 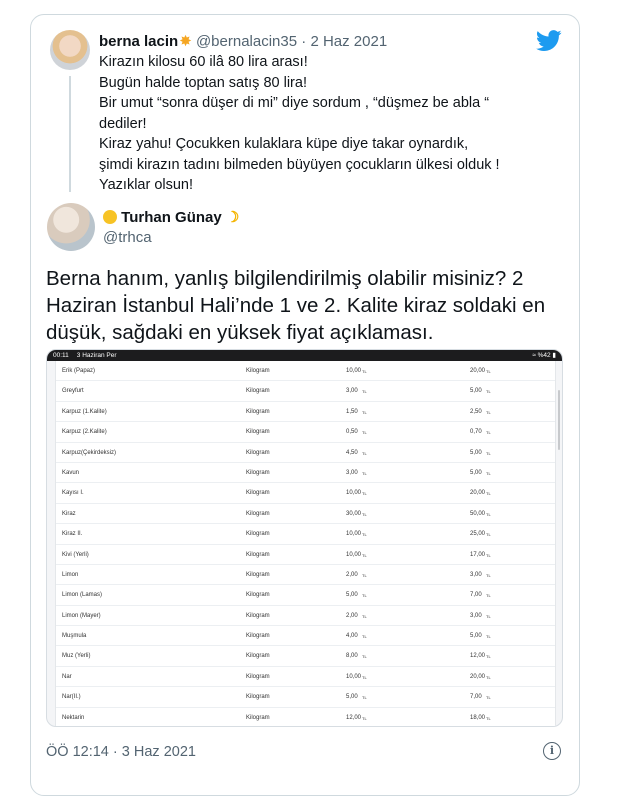 What do you see at coordinates (305, 514) in the screenshot?
I see `price-row: Kiraz Kilogram 30,00 TL 50,00 TL` at bounding box center [305, 514].